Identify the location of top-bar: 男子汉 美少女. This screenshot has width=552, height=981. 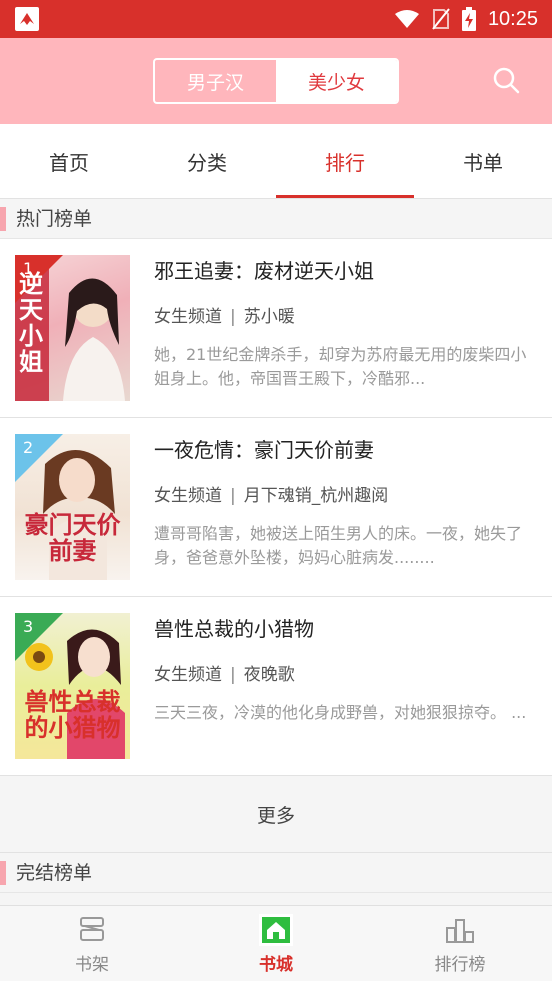
(276, 81).